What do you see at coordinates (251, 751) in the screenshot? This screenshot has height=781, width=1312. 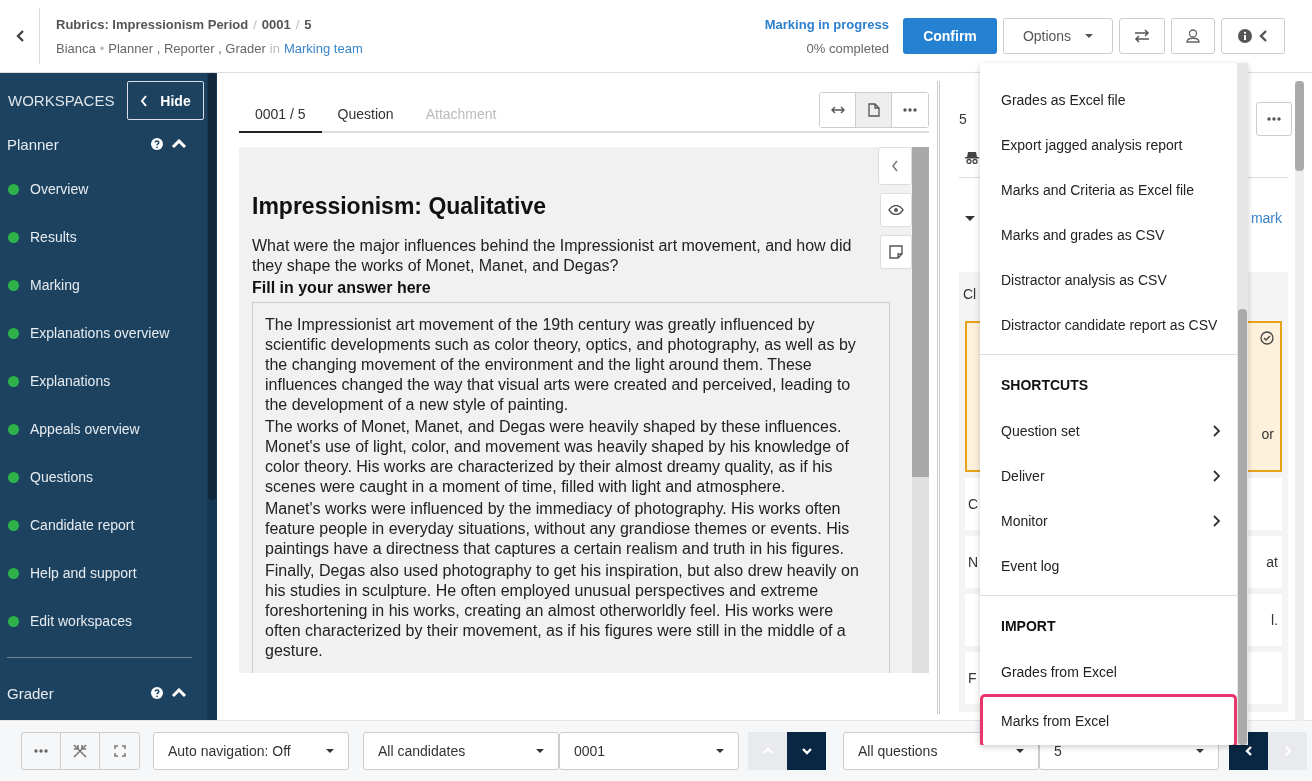 I see `auto-navigation-dropdown: Auto navigation: Off` at bounding box center [251, 751].